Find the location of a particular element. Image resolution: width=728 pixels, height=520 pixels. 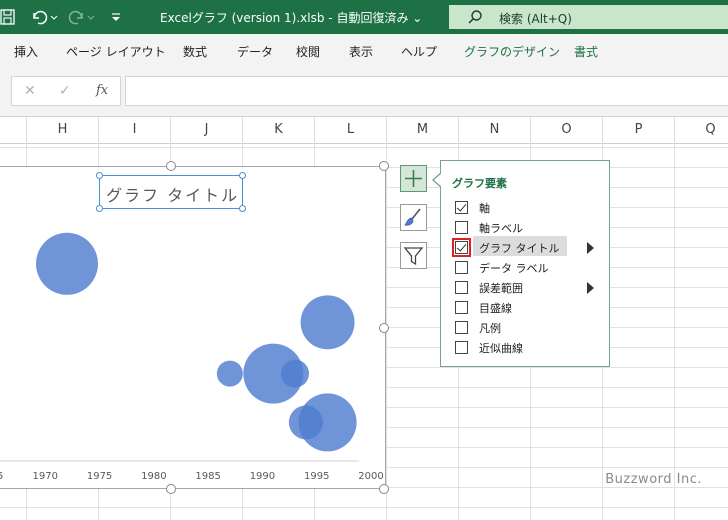

x-tick-label: 2000 is located at coordinates (370, 476).